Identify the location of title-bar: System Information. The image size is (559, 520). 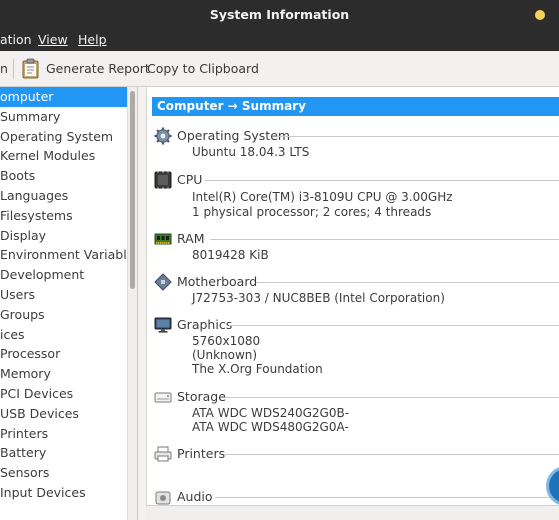
(279, 14).